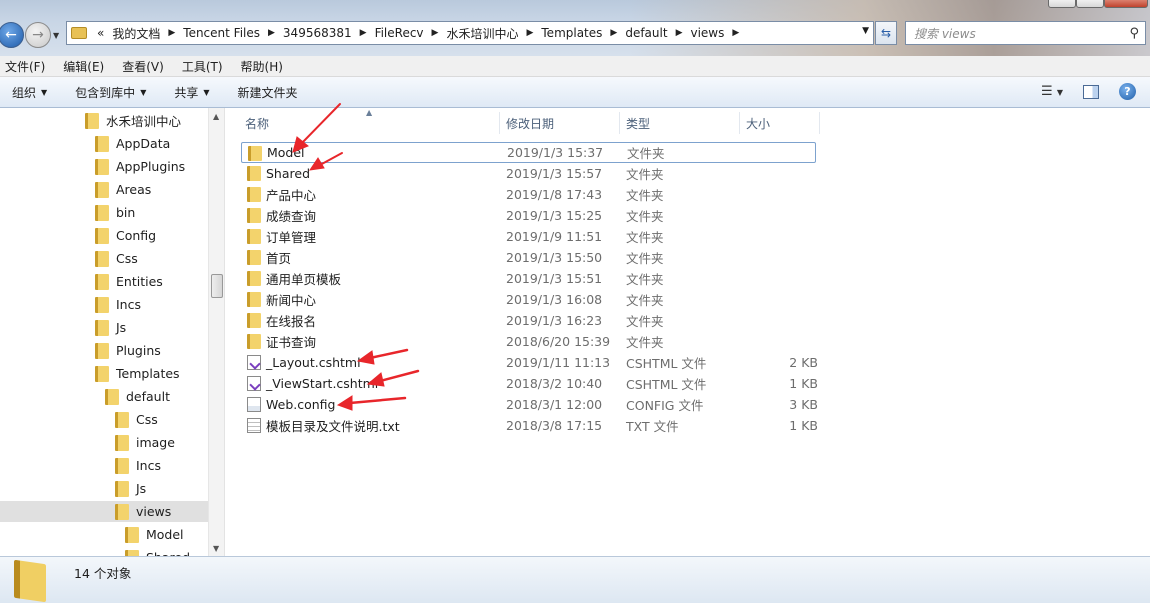 The height and width of the screenshot is (603, 1150). What do you see at coordinates (1025, 33) in the screenshot?
I see `search-input: 搜索 views ⚲` at bounding box center [1025, 33].